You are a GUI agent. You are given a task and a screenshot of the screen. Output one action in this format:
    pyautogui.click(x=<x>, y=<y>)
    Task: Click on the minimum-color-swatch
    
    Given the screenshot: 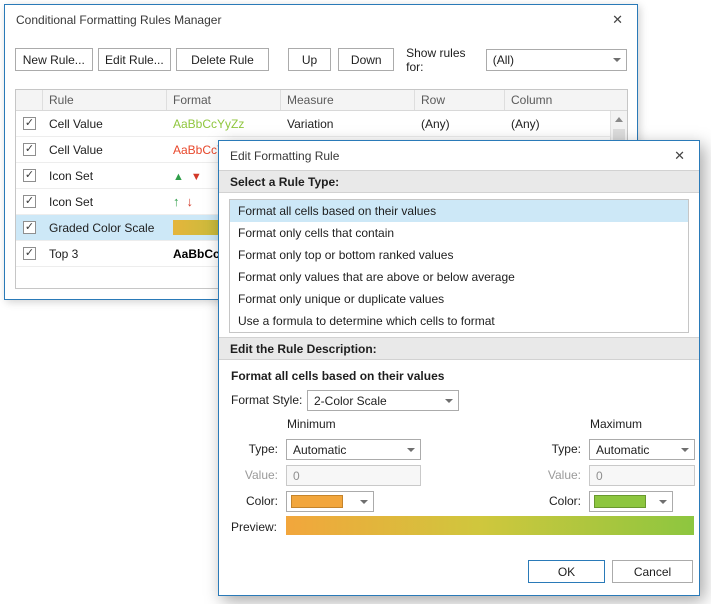 What is the action you would take?
    pyautogui.click(x=317, y=501)
    